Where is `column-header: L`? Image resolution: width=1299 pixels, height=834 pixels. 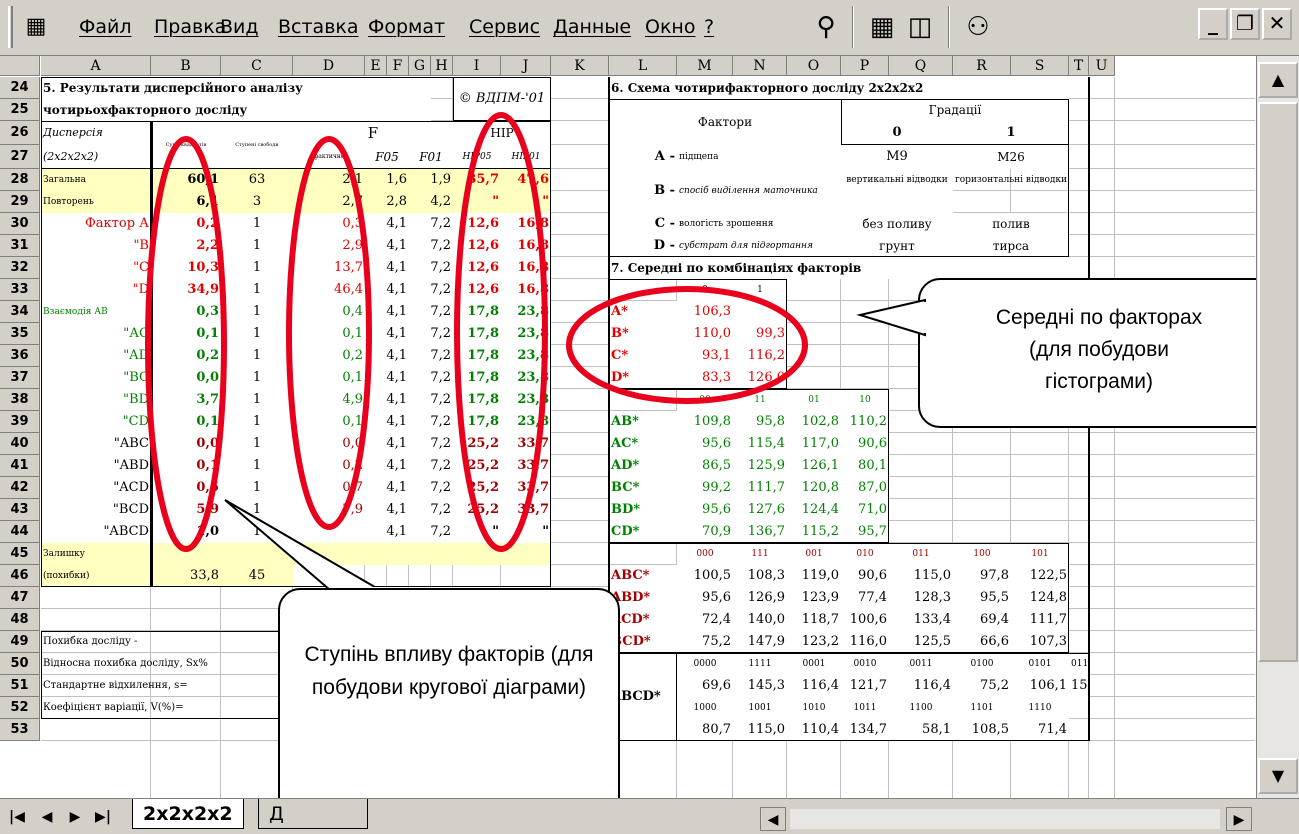
column-header: L is located at coordinates (643, 66).